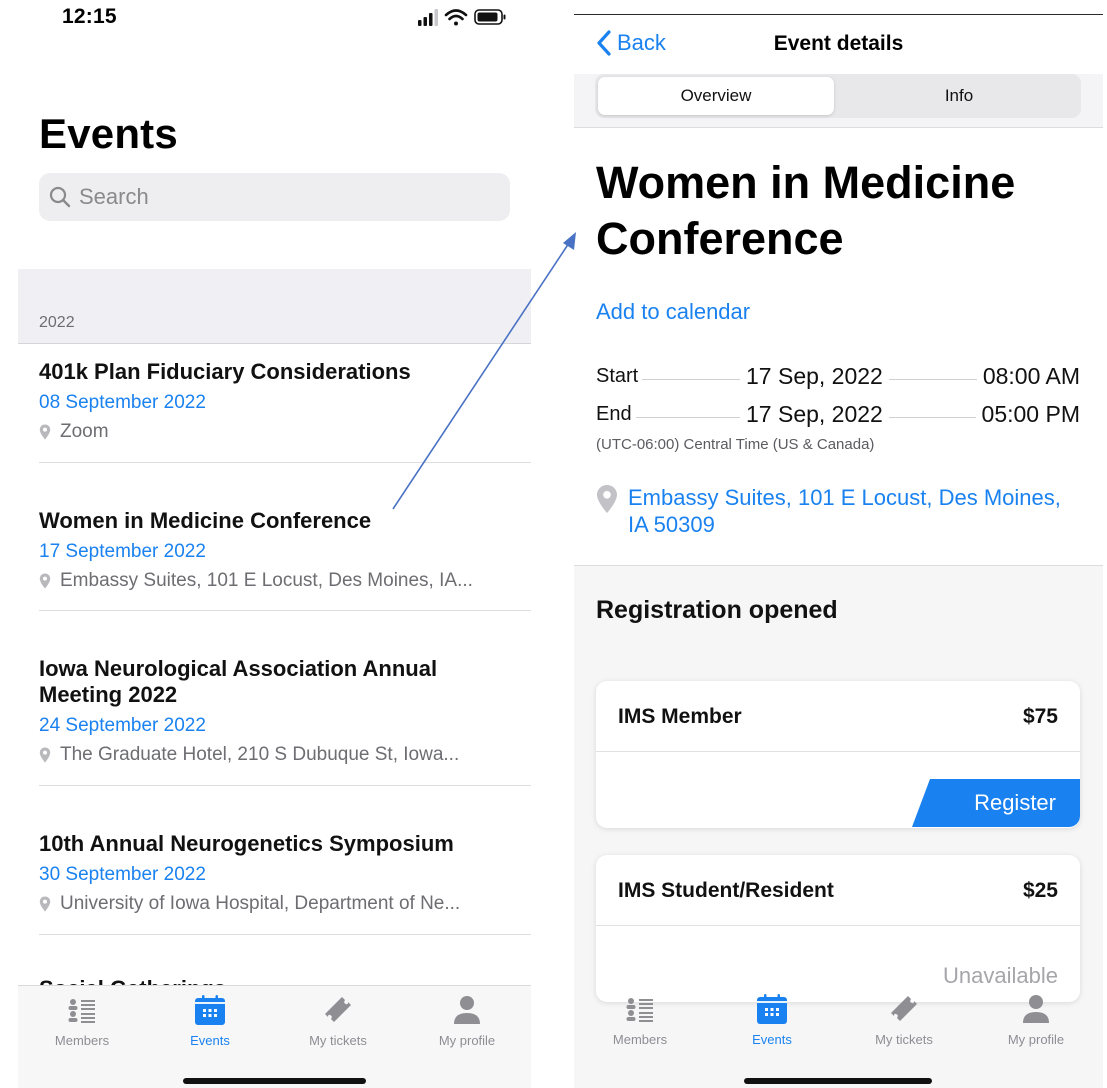 This screenshot has height=1088, width=1107. I want to click on wifi-icon, so click(456, 17).